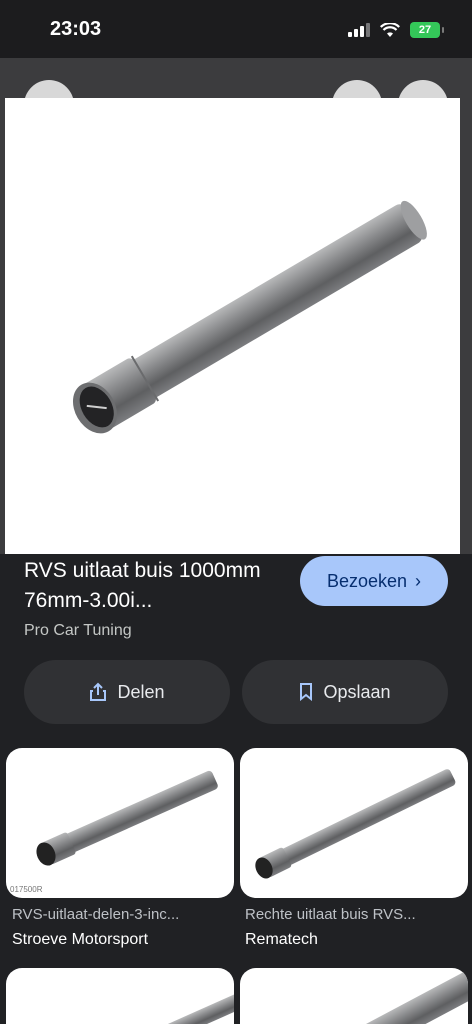  What do you see at coordinates (367, 580) in the screenshot?
I see `visit-button-label: Bezoeken` at bounding box center [367, 580].